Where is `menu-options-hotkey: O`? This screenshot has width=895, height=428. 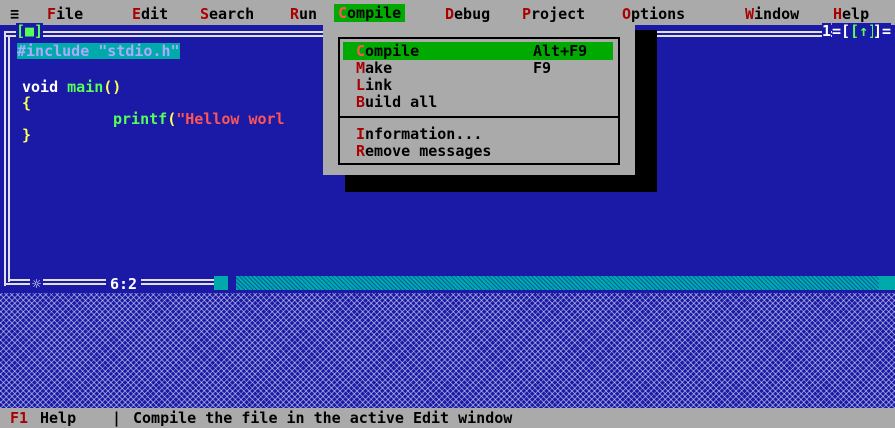 menu-options-hotkey: O is located at coordinates (627, 14).